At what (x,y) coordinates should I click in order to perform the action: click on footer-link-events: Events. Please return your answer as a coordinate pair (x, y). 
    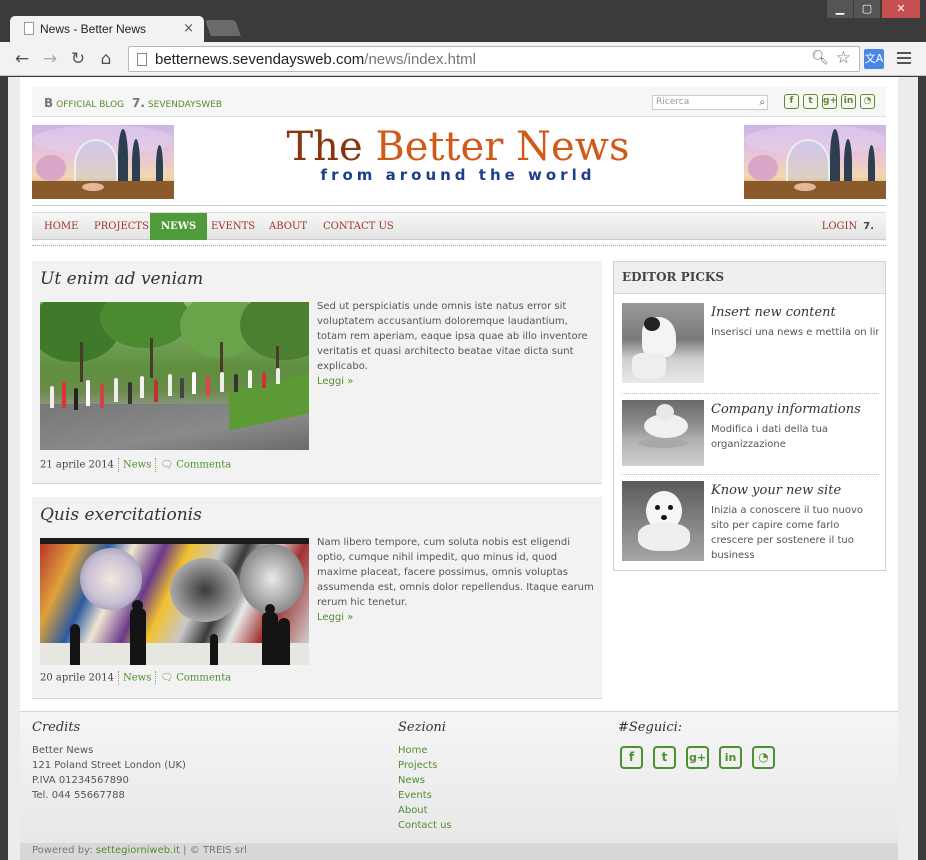
    Looking at the image, I should click on (415, 795).